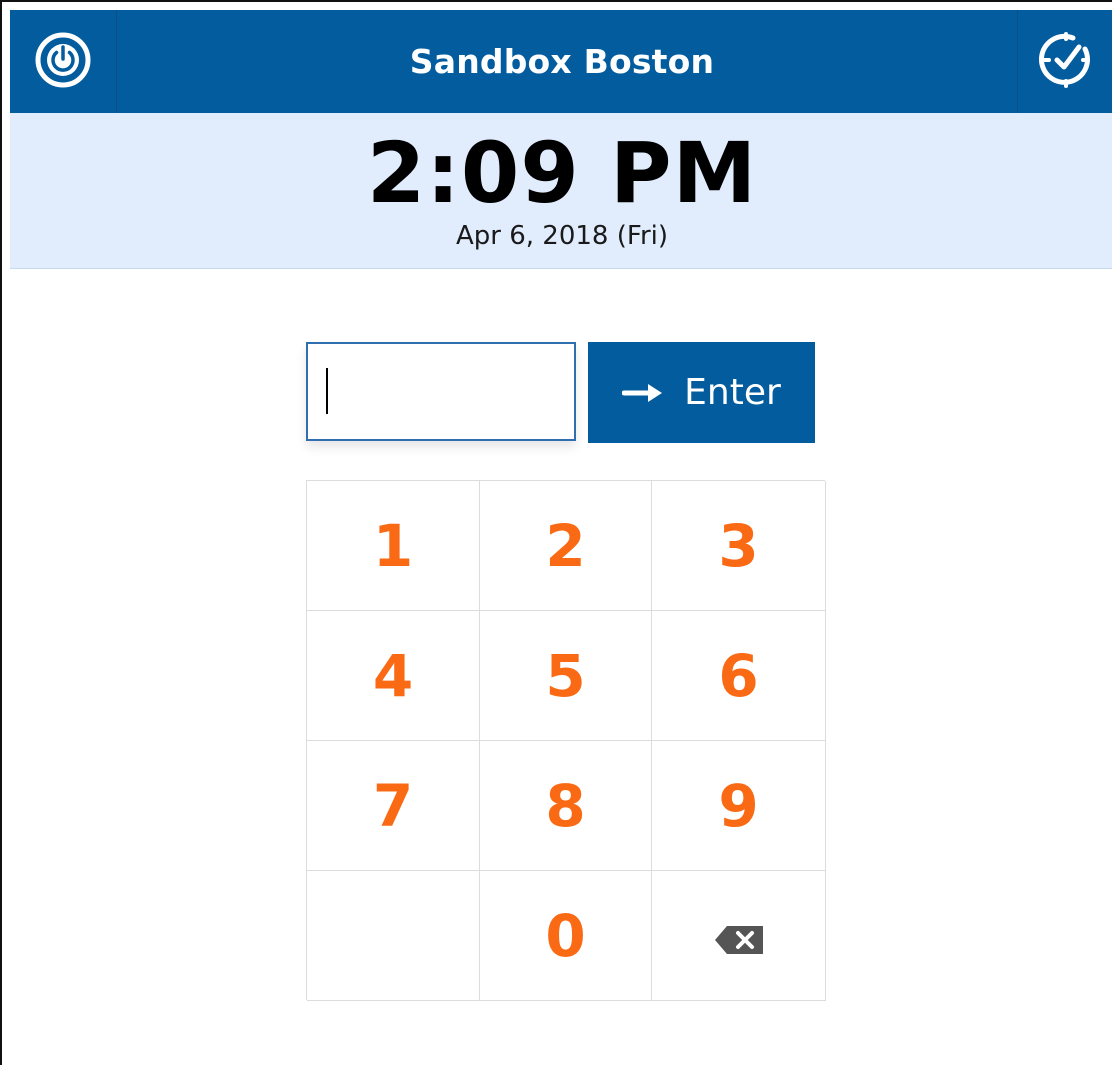  Describe the element at coordinates (732, 392) in the screenshot. I see `enter-button-label: Enter` at that location.